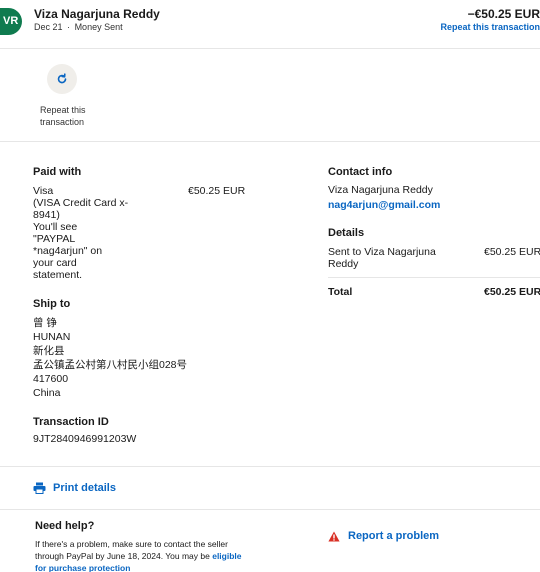 Image resolution: width=540 pixels, height=572 pixels. Describe the element at coordinates (360, 172) in the screenshot. I see `contact-info-title: Contact info` at that location.